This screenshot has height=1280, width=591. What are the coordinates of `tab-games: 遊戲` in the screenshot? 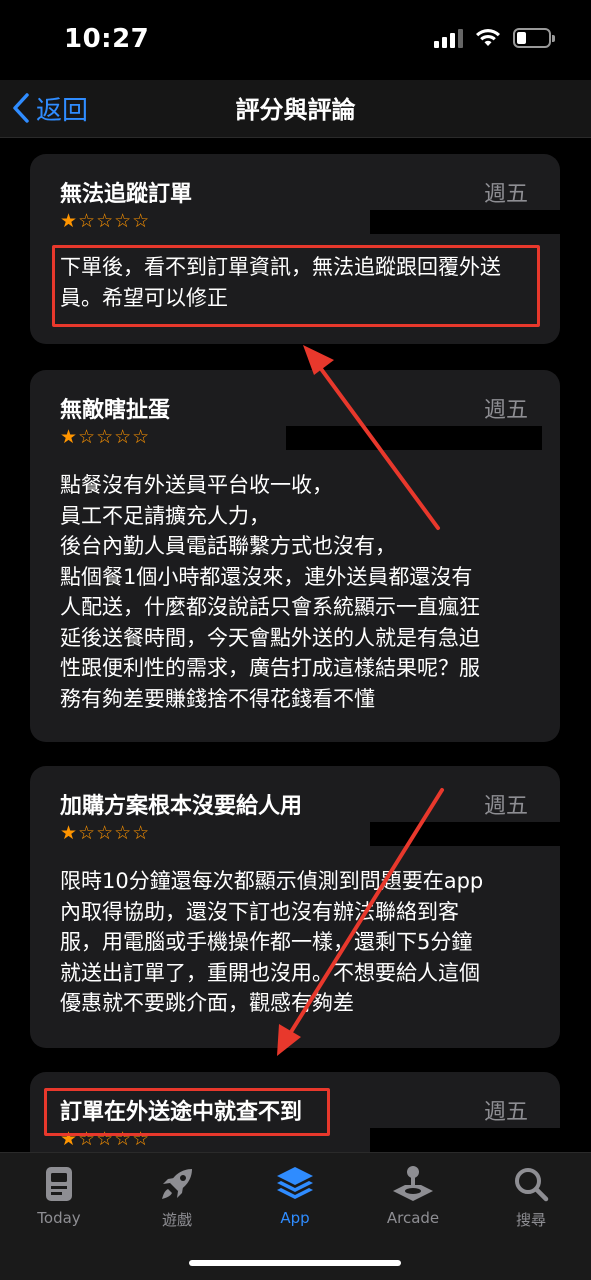 It's located at (177, 1197).